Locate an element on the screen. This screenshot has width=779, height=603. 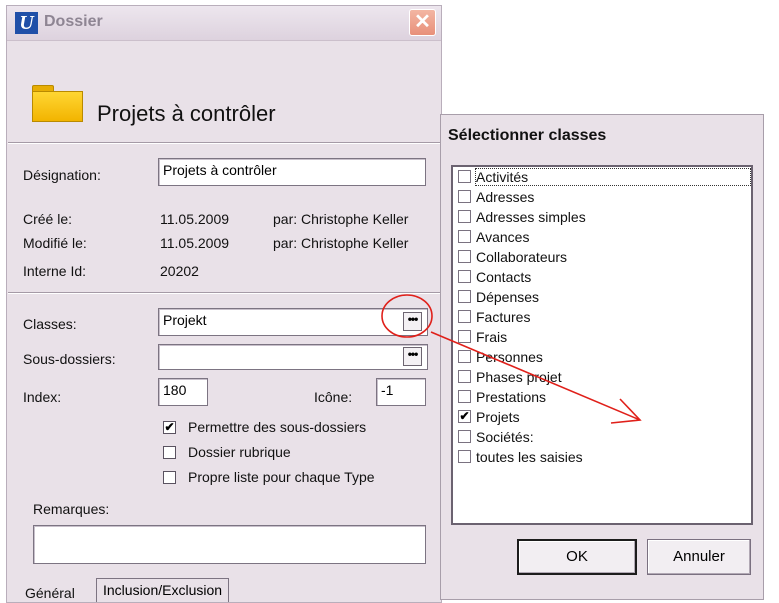
window-title: Dossier is located at coordinates (73, 21).